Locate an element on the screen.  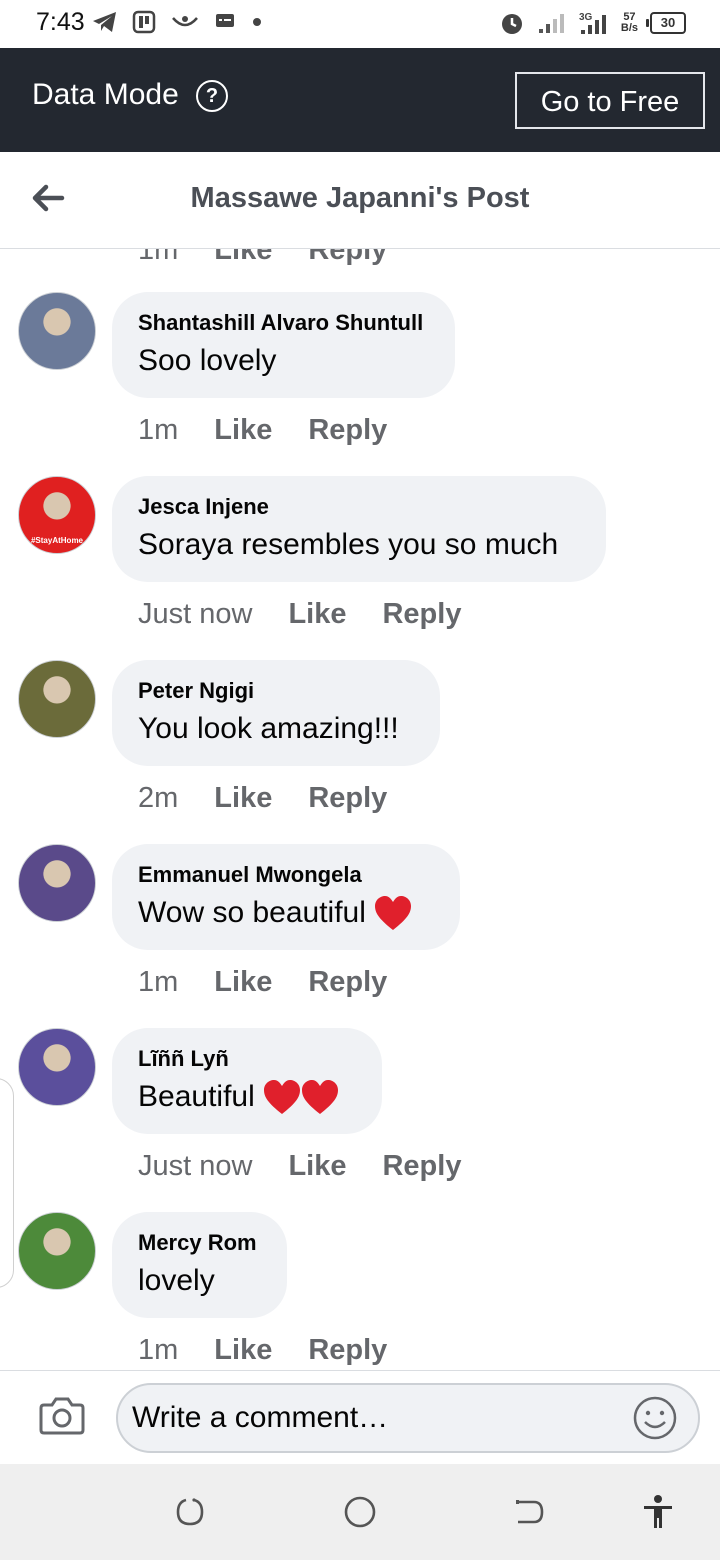
comment-author: Lĩññ Lyñ is located at coordinates (247, 1059).